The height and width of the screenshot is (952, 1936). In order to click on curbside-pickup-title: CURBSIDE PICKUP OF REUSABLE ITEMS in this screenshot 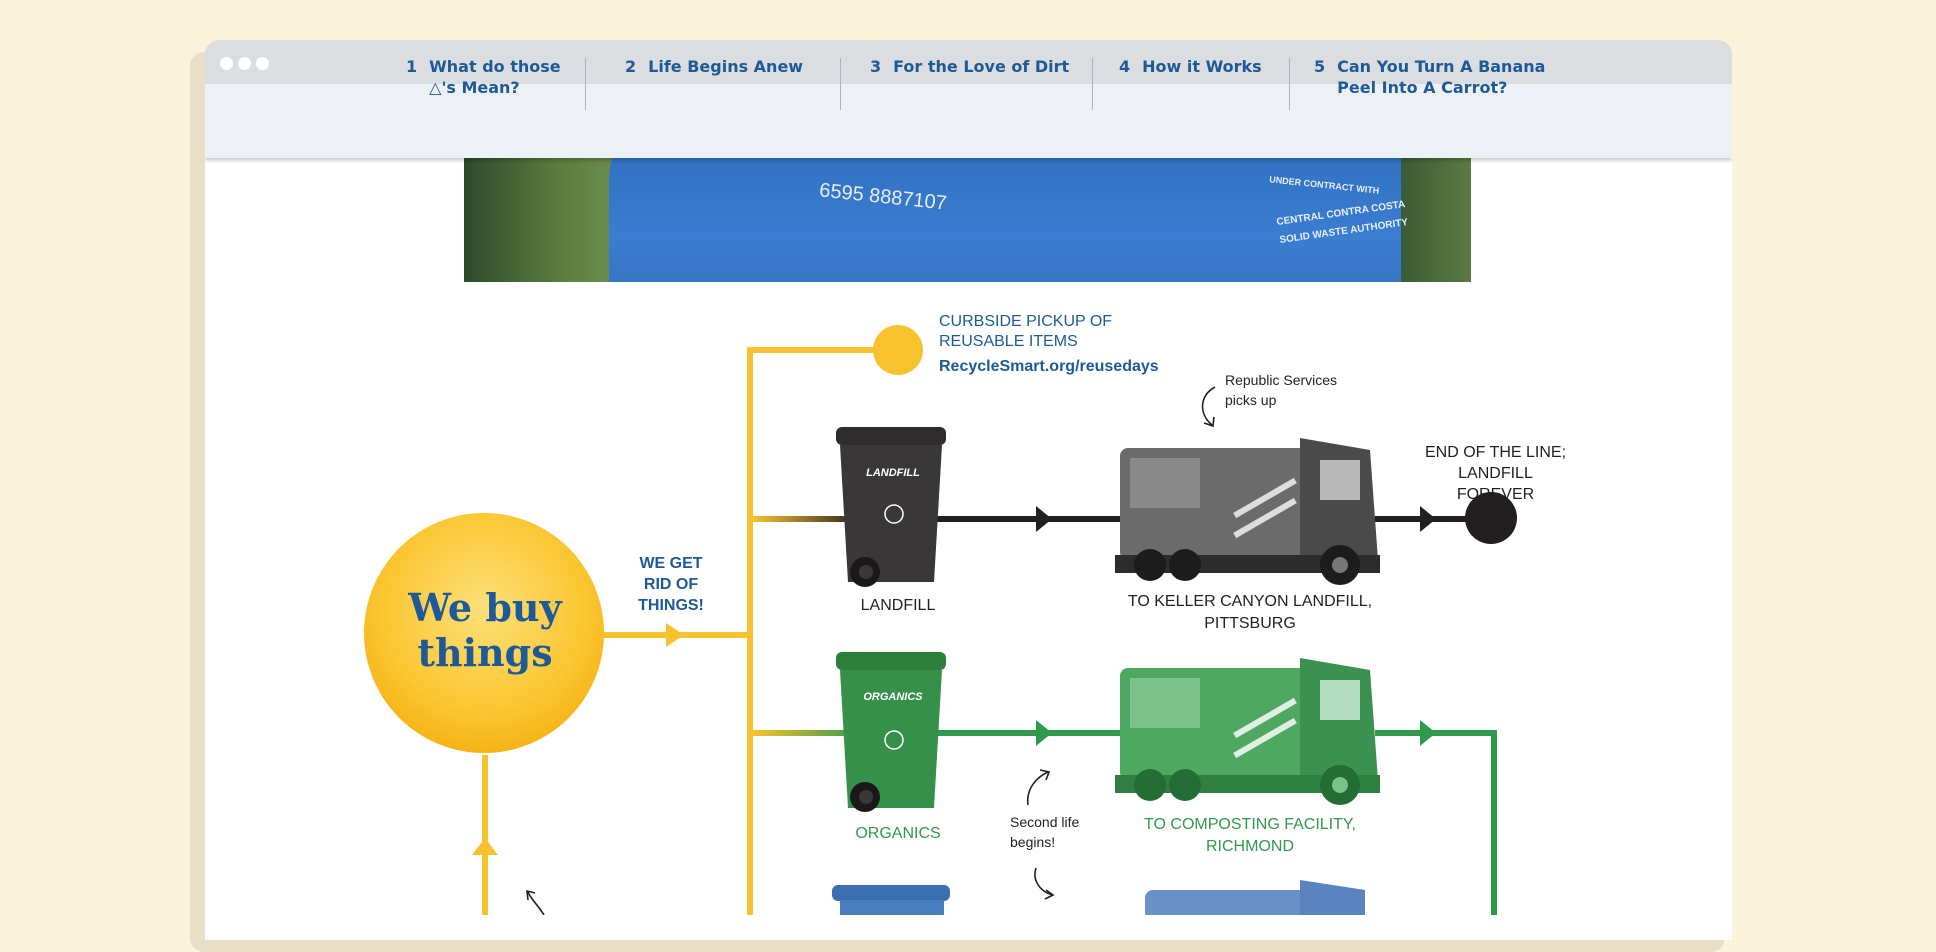, I will do `click(1026, 331)`.